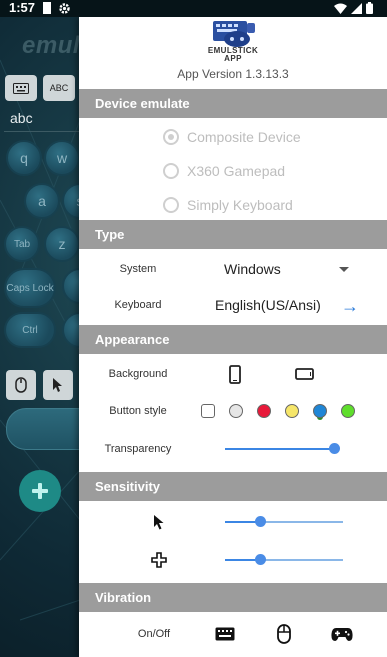 This screenshot has width=387, height=657. What do you see at coordinates (233, 103) in the screenshot?
I see `section-device-emulate: Device emulate` at bounding box center [233, 103].